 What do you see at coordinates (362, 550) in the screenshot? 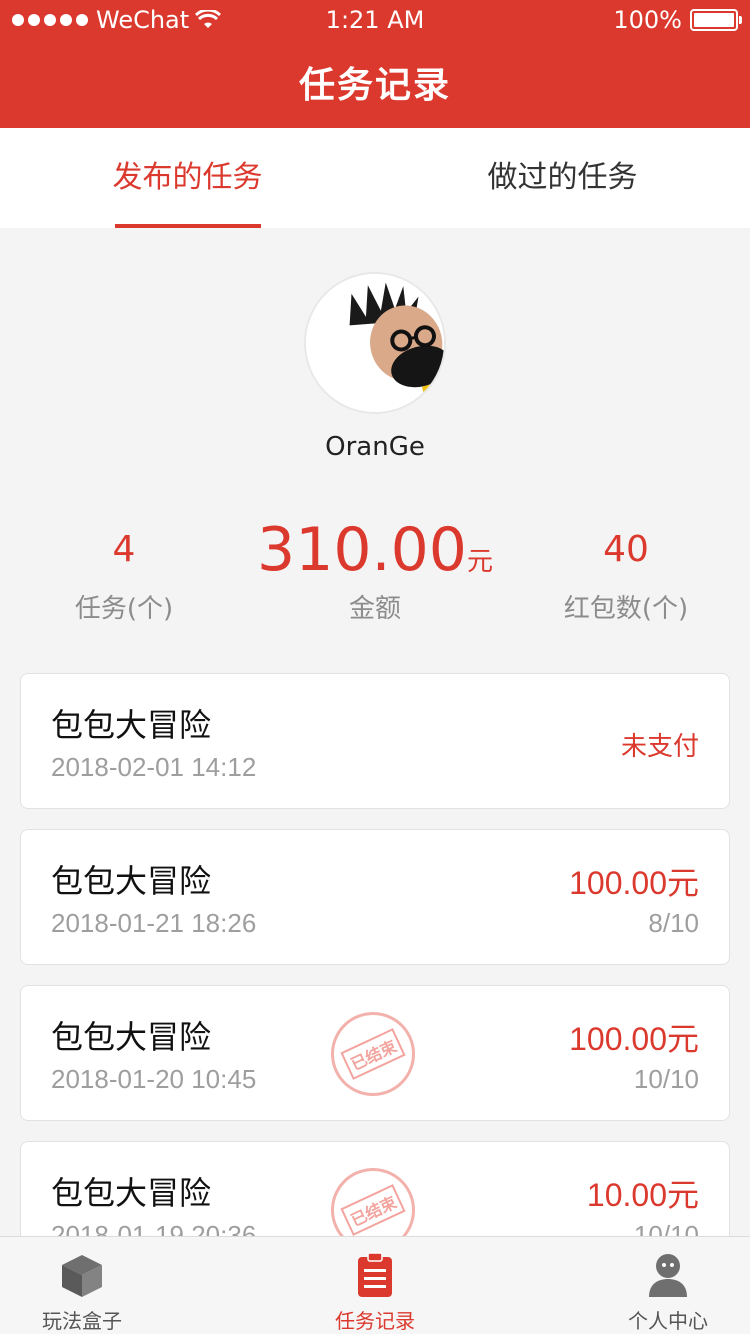
I see `stat-amount-value: 310.00` at bounding box center [362, 550].